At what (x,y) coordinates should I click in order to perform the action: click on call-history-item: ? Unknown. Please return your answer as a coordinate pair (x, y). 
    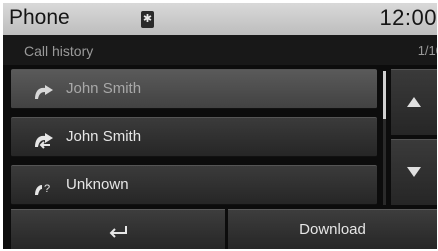
    Looking at the image, I should click on (194, 185).